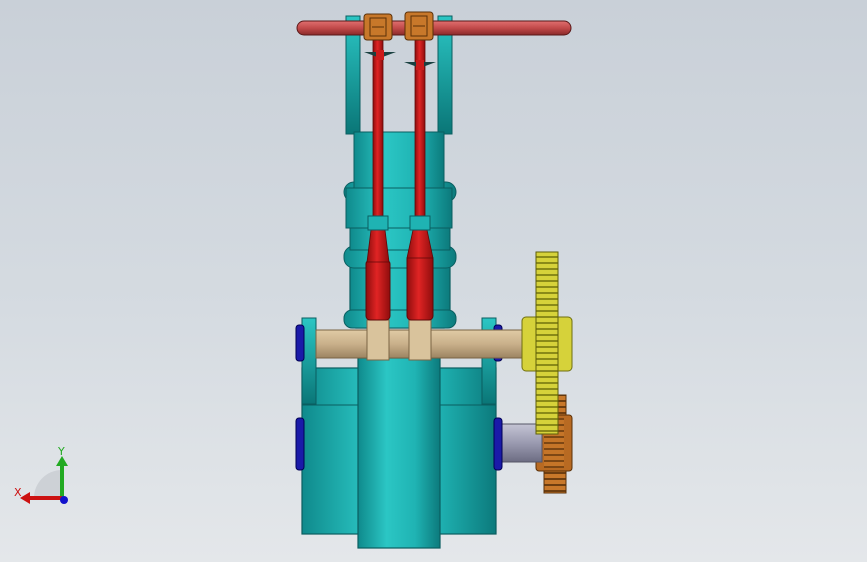  I want to click on triad-plane, so click(48, 484).